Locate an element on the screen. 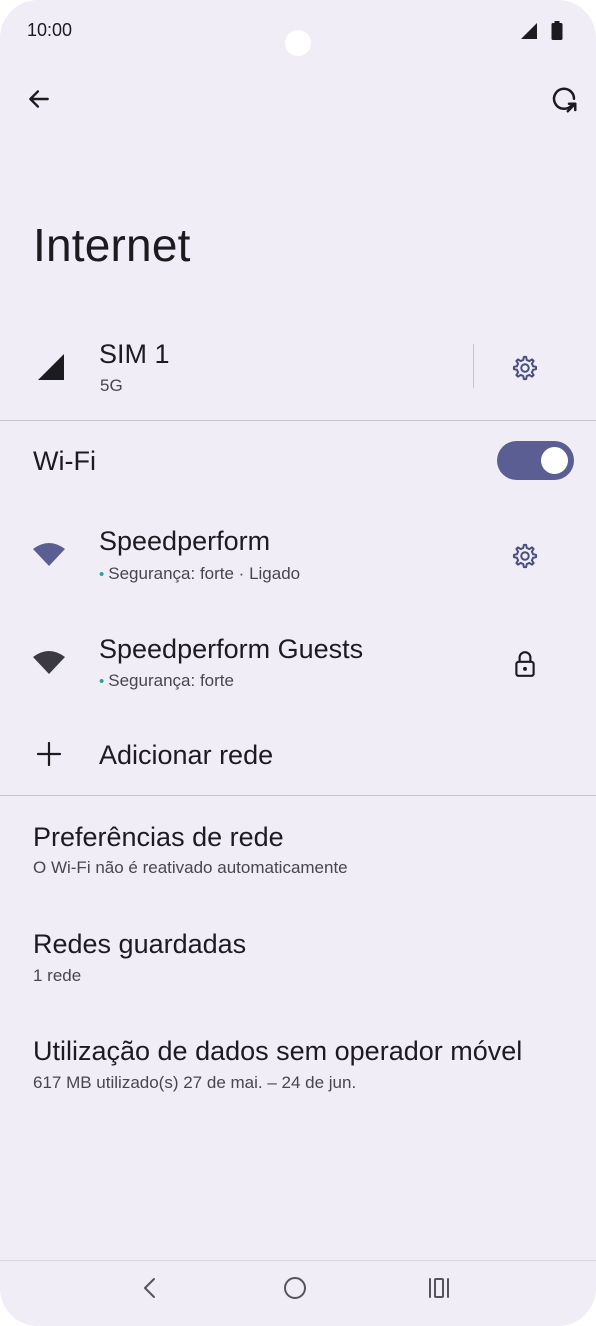 The width and height of the screenshot is (596, 1326). page-title: Internet is located at coordinates (112, 245).